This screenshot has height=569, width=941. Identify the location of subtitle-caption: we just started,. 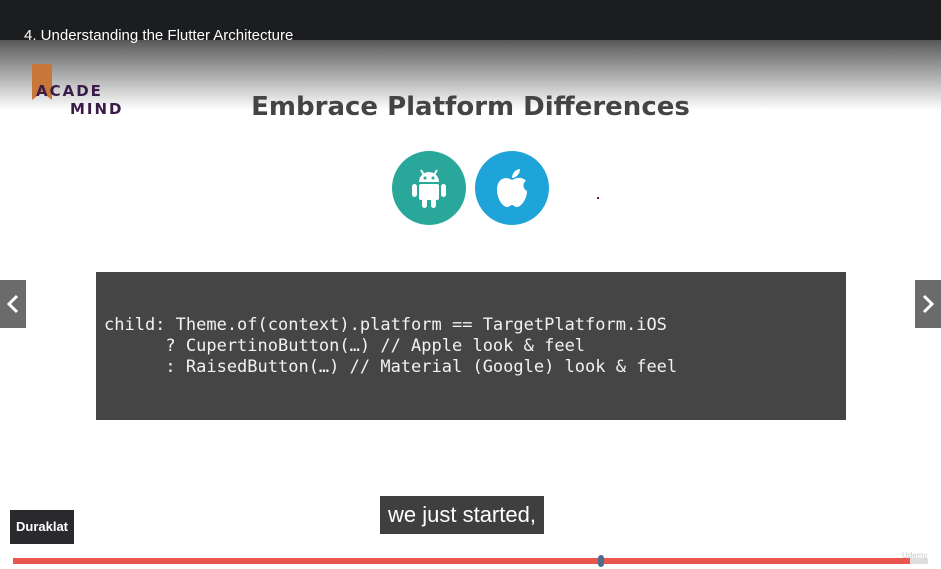
(462, 515).